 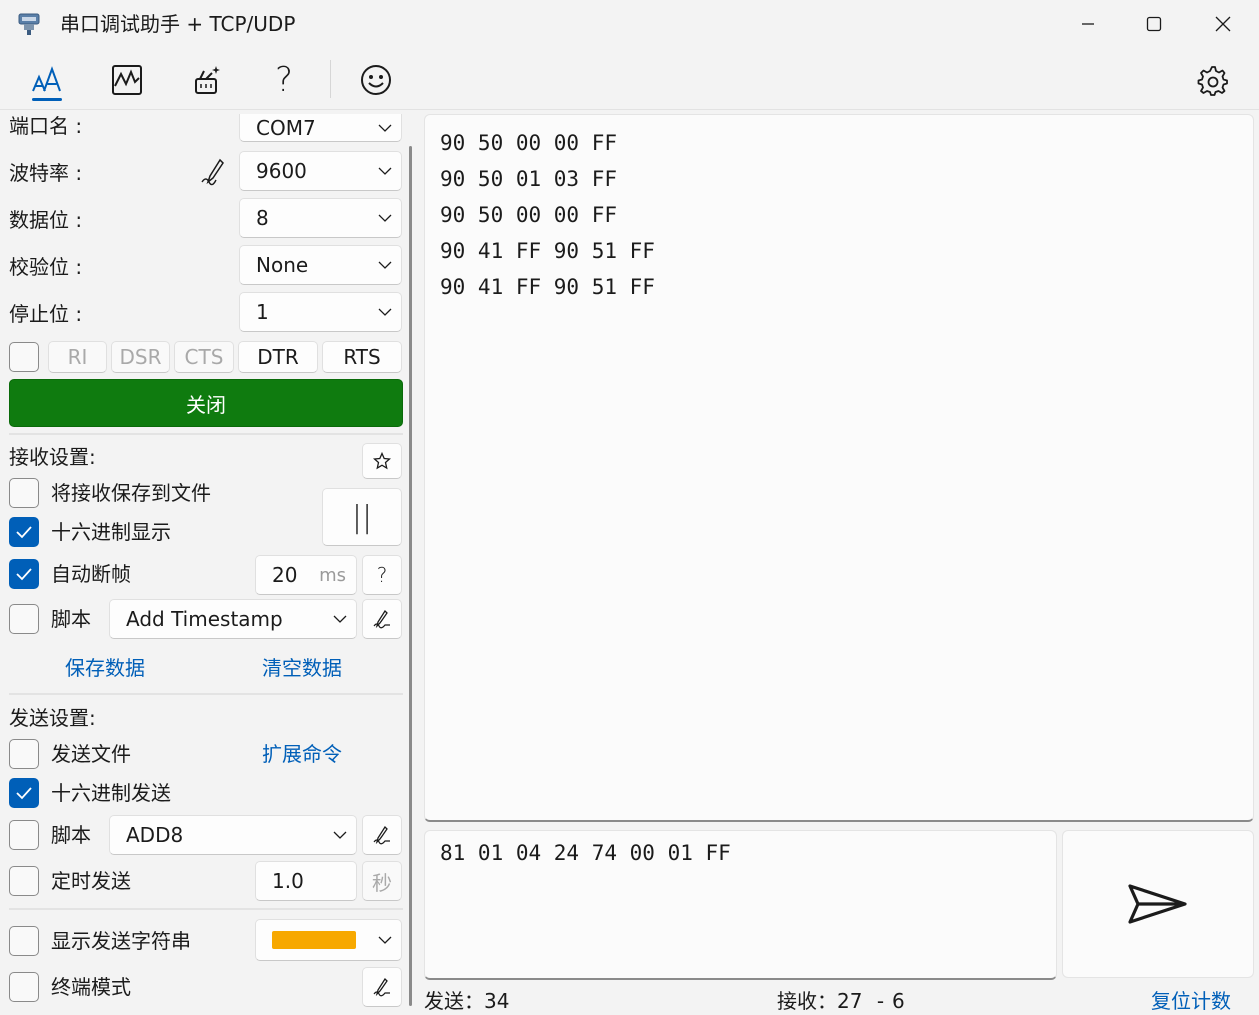 What do you see at coordinates (29, 24) in the screenshot?
I see `serial-port-app-icon` at bounding box center [29, 24].